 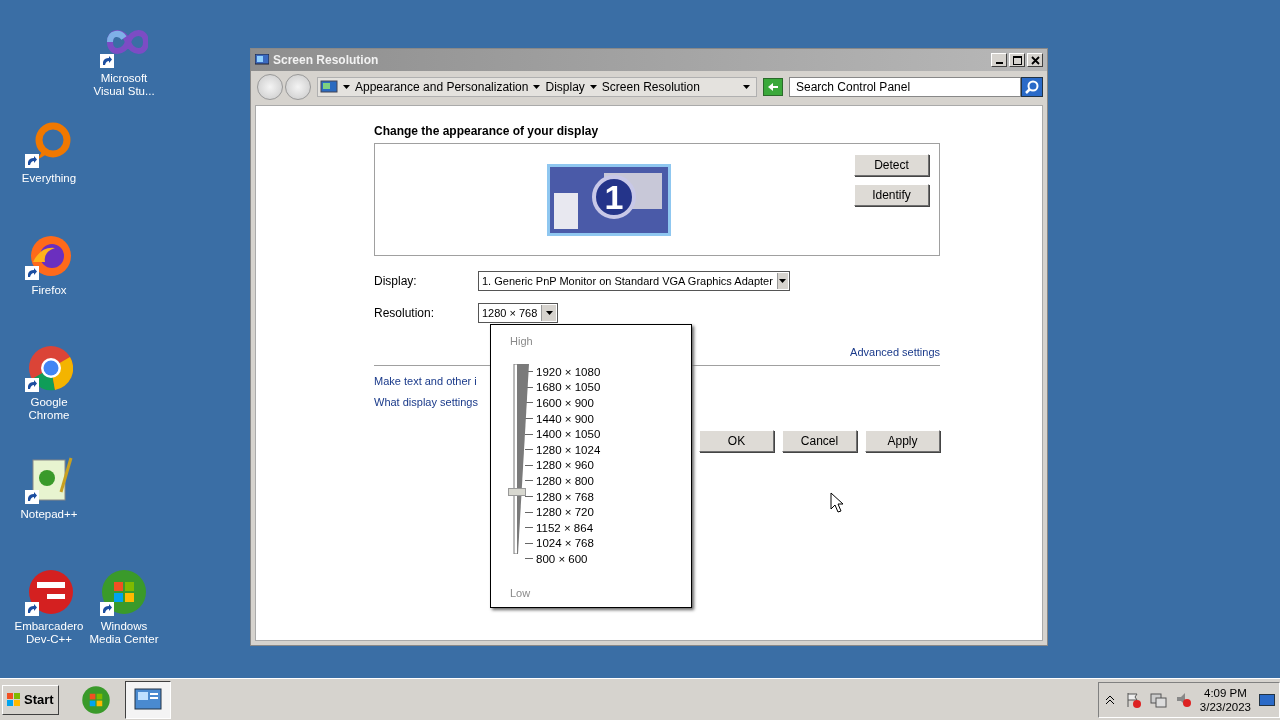 I want to click on search-icon, so click(x=1032, y=87).